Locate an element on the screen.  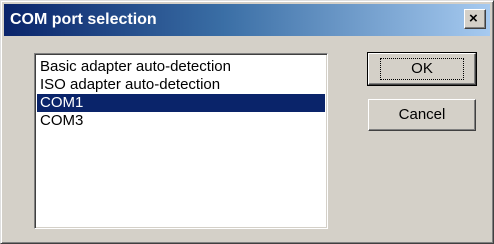
list-item-basic-auto: Basic adapter auto-detection is located at coordinates (181, 67).